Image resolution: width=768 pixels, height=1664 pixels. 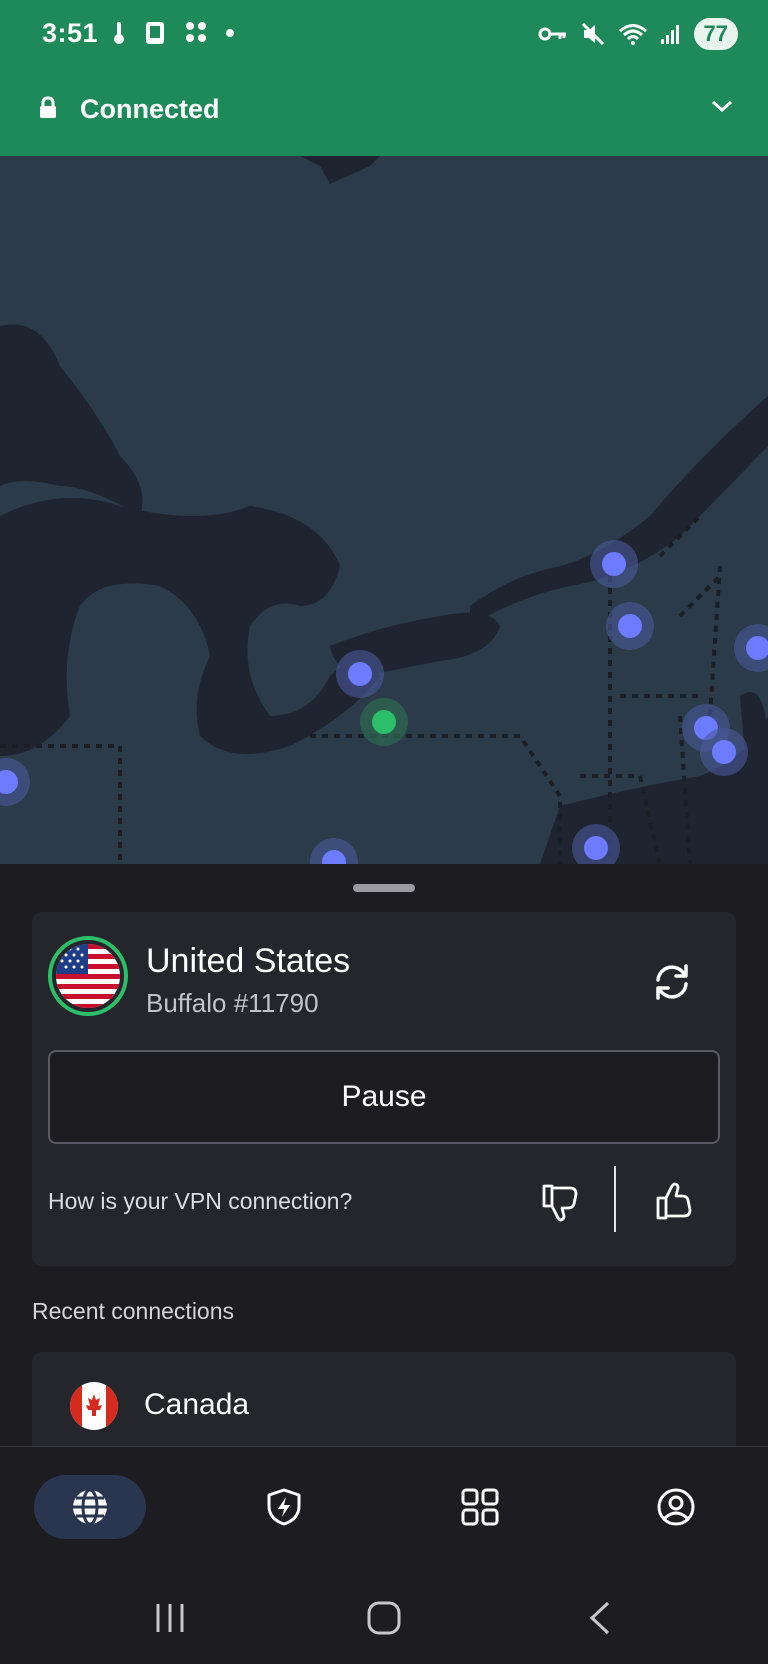 I want to click on pause-button: Pause, so click(x=384, y=1097).